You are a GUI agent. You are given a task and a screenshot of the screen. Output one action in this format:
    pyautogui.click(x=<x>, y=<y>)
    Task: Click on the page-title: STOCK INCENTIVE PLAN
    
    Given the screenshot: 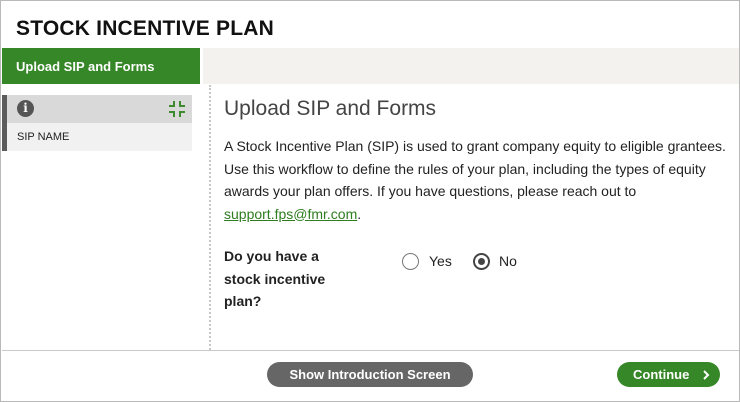 What is the action you would take?
    pyautogui.click(x=145, y=28)
    